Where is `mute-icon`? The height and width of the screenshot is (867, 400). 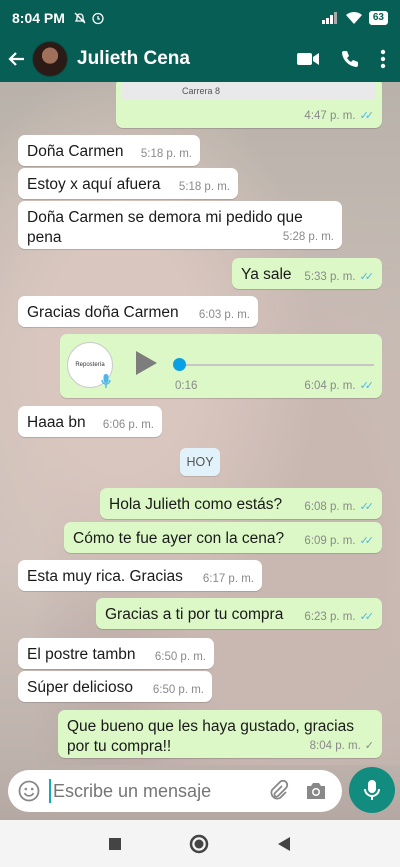 mute-icon is located at coordinates (80, 18).